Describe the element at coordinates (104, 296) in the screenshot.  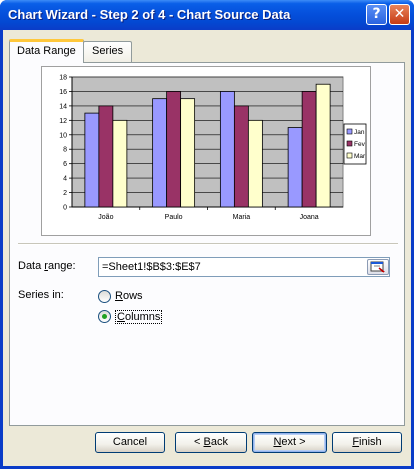
I see `rows-radio` at that location.